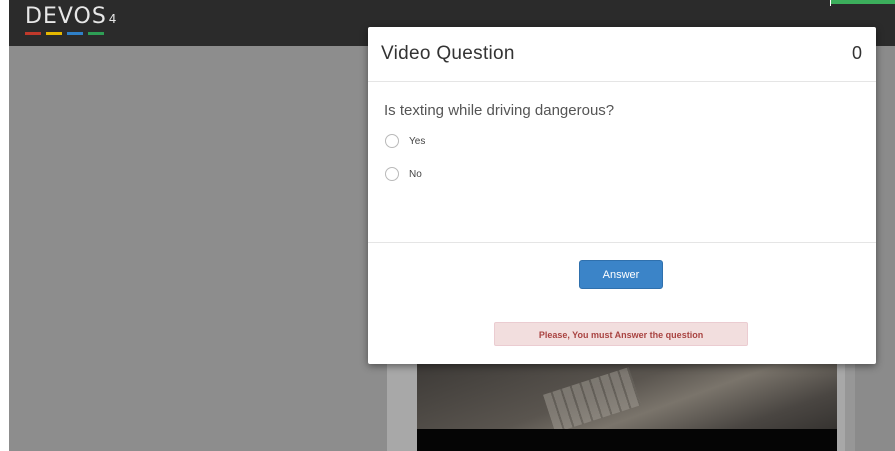 The image size is (895, 451). What do you see at coordinates (33, 33) in the screenshot?
I see `logo-stripe-red` at bounding box center [33, 33].